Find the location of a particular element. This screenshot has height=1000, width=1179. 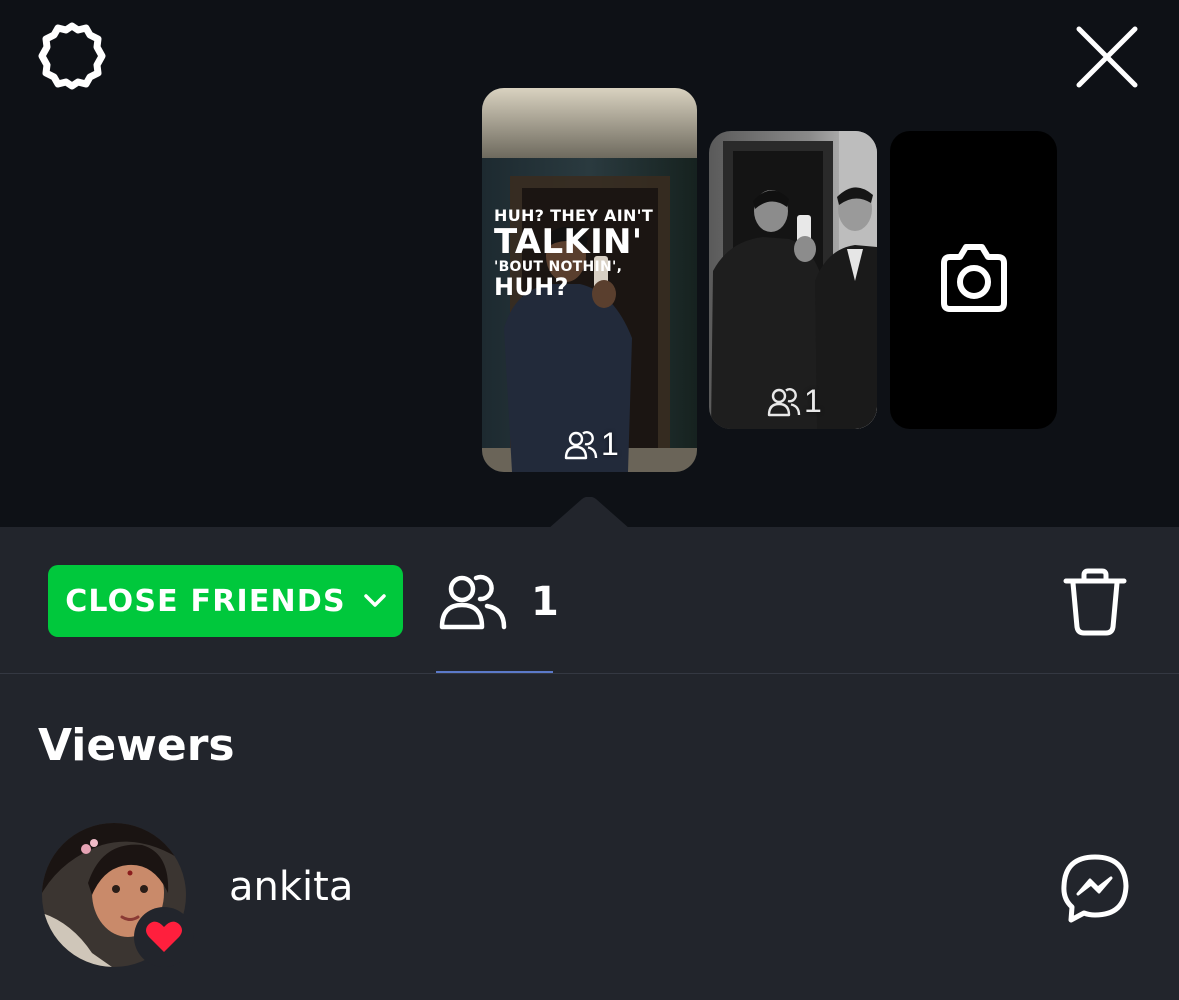

settings-button is located at coordinates (72, 56).